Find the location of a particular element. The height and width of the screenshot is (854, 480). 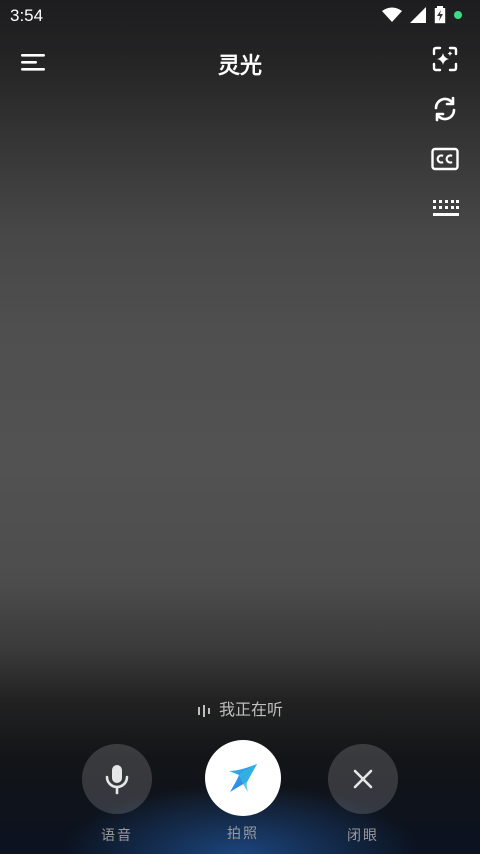

status-dot is located at coordinates (458, 15).